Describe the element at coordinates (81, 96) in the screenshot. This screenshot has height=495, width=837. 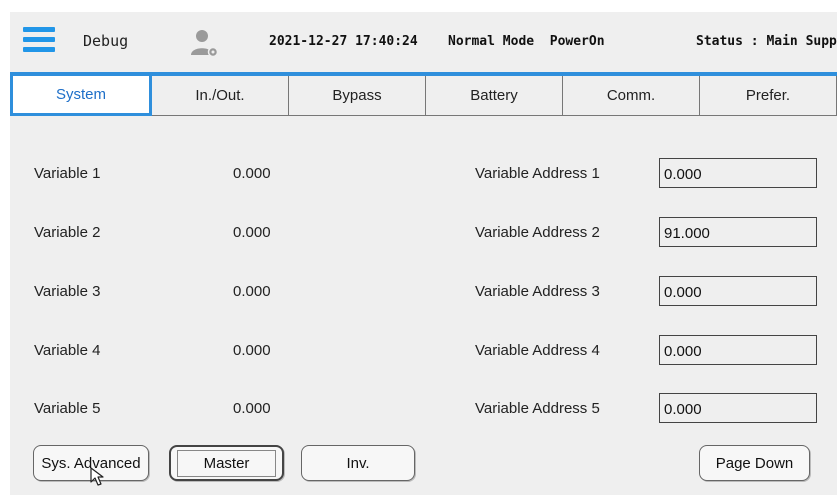
I see `tab-system: System` at that location.